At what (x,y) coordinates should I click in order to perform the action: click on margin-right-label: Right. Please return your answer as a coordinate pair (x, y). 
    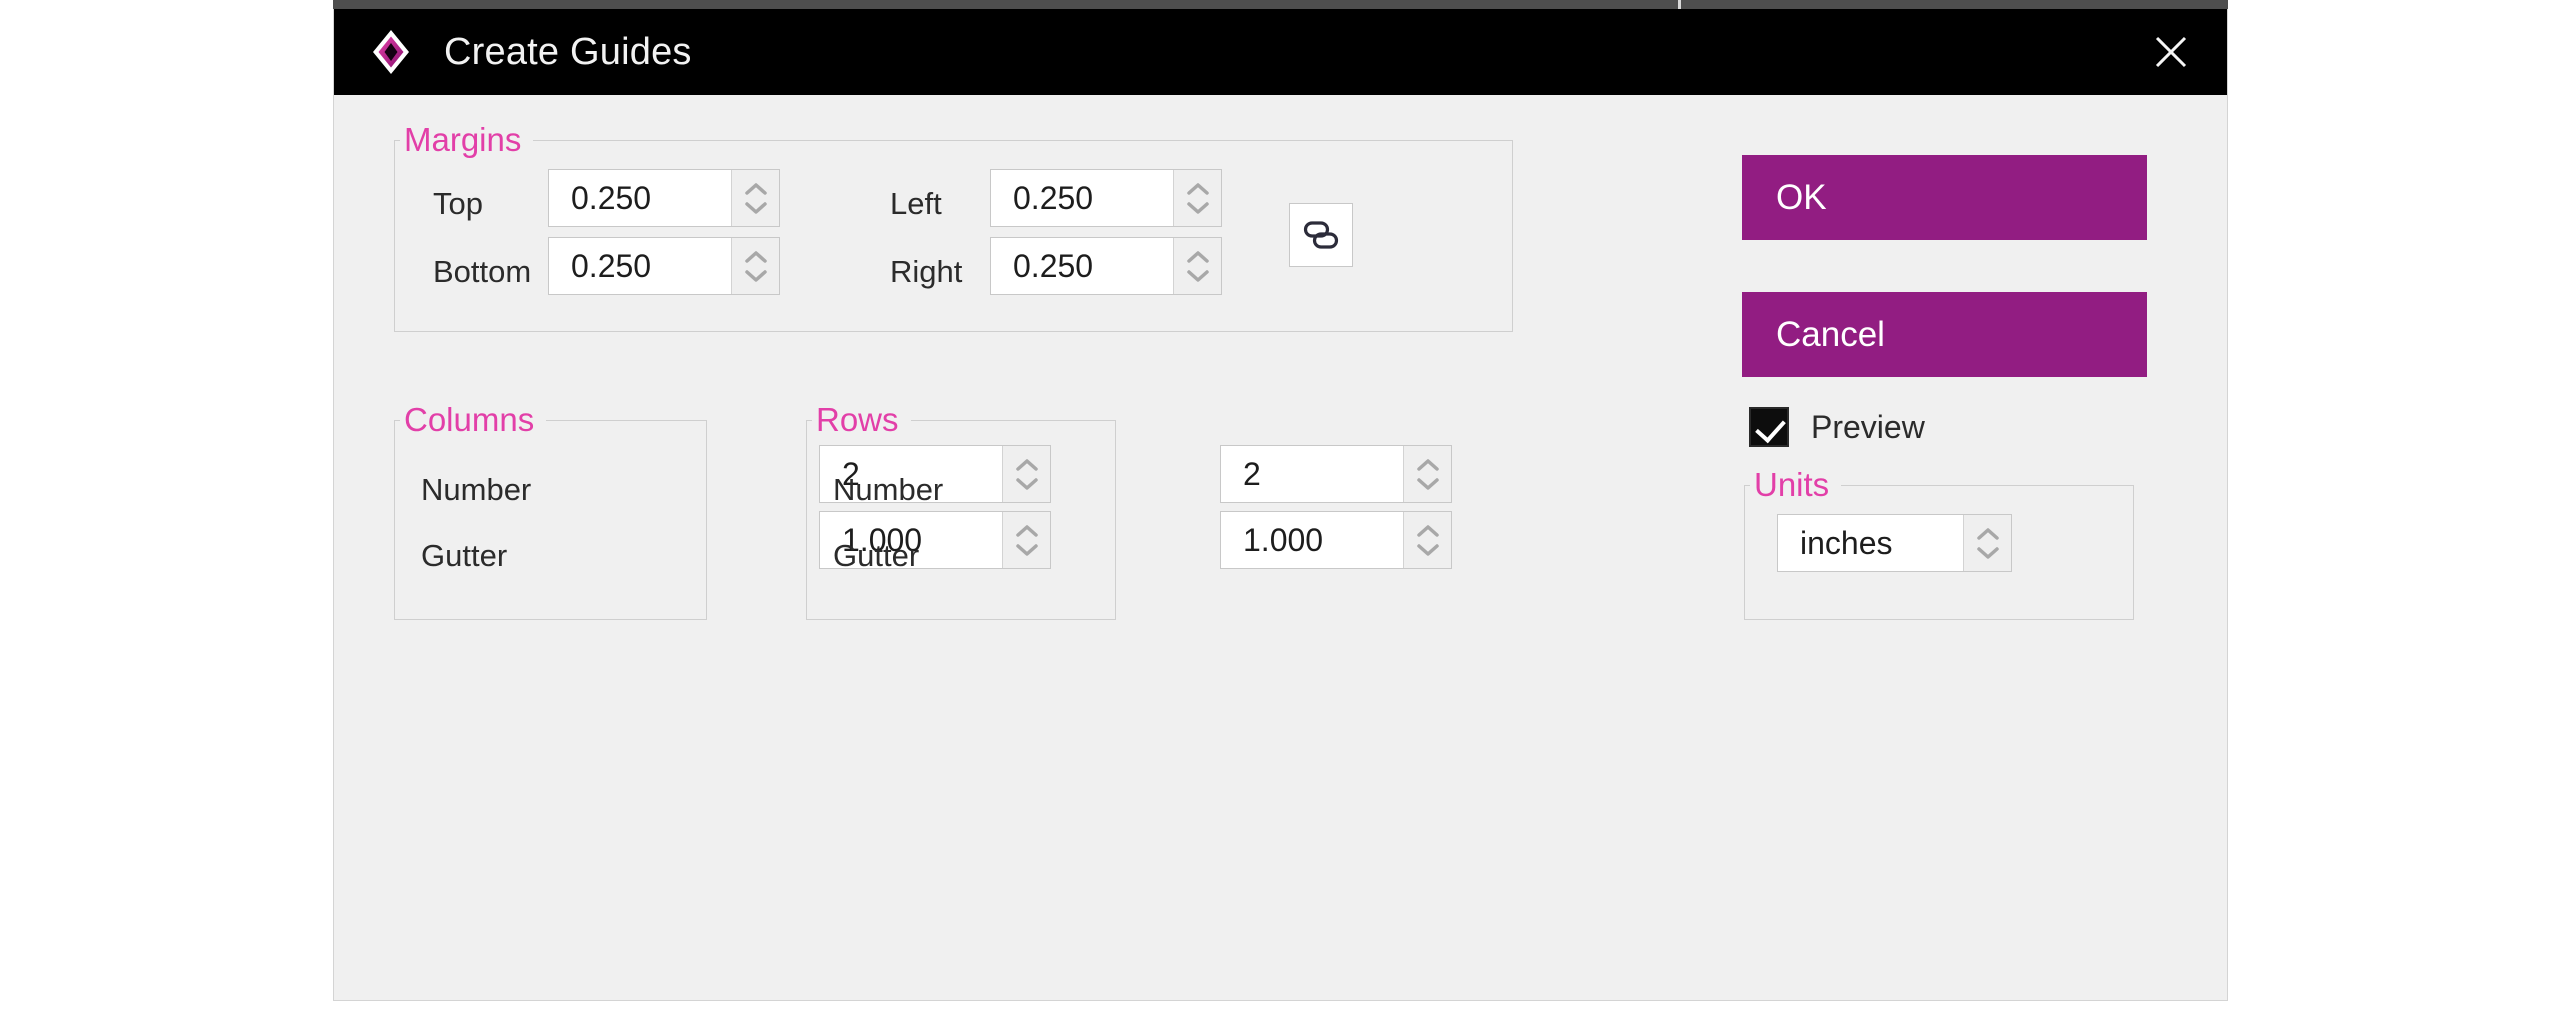
    Looking at the image, I should click on (926, 271).